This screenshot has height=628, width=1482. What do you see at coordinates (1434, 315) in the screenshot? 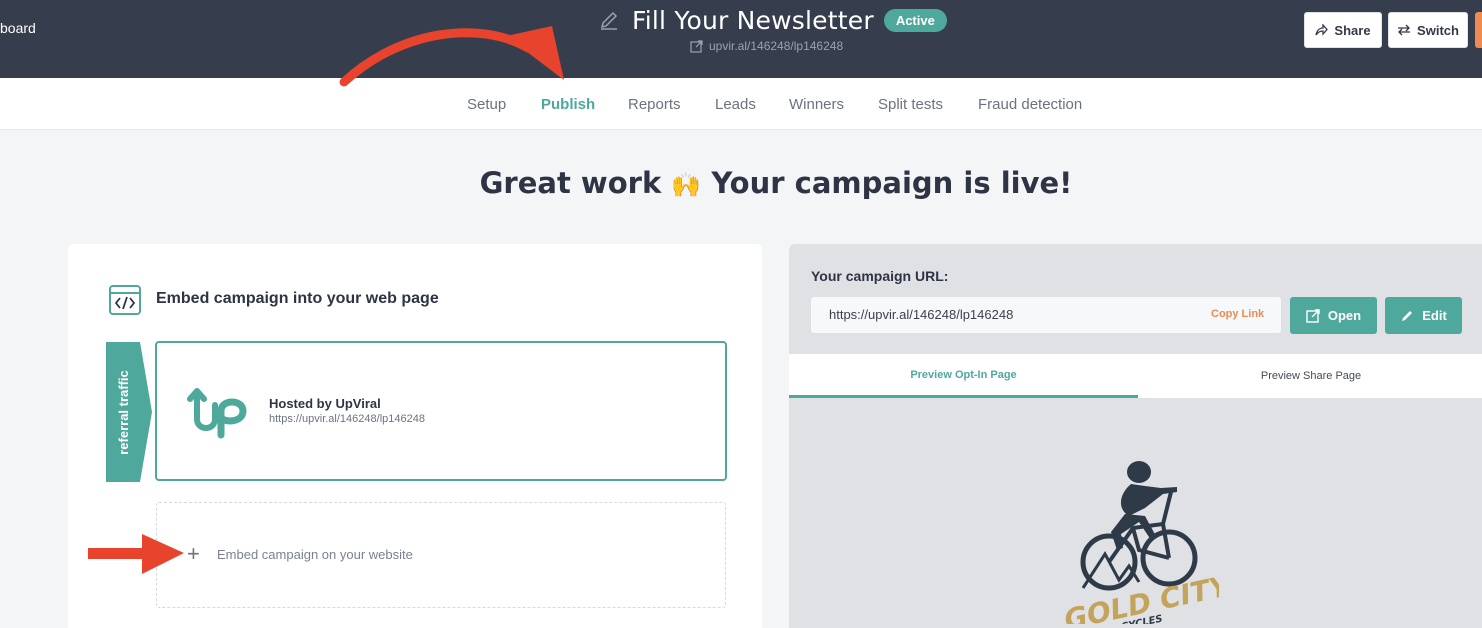
I see `edit-label: Edit` at bounding box center [1434, 315].